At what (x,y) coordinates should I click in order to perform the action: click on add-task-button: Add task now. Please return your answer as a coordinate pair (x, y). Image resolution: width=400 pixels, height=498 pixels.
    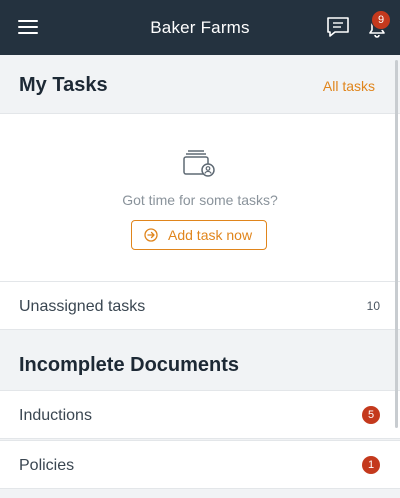
    Looking at the image, I should click on (199, 235).